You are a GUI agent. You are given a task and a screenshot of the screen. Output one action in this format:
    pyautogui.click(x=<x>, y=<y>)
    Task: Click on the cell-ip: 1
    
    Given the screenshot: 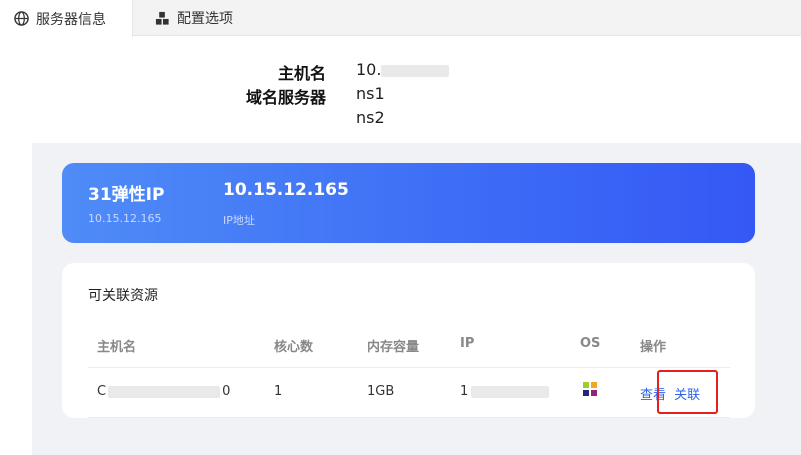 What is the action you would take?
    pyautogui.click(x=505, y=391)
    